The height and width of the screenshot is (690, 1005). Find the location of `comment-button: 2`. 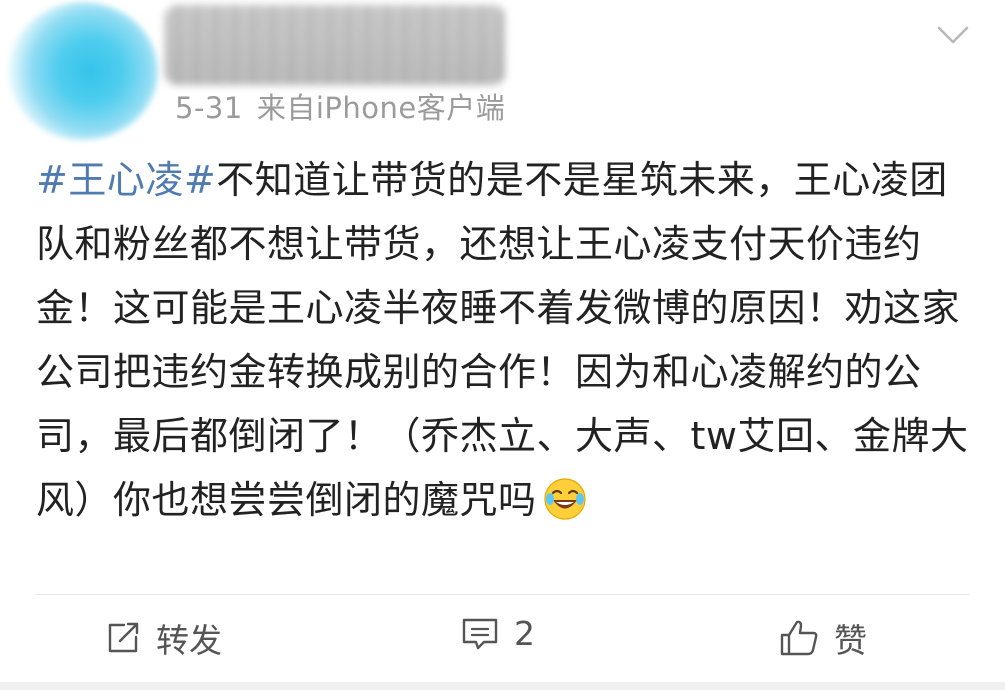

comment-button: 2 is located at coordinates (497, 633).